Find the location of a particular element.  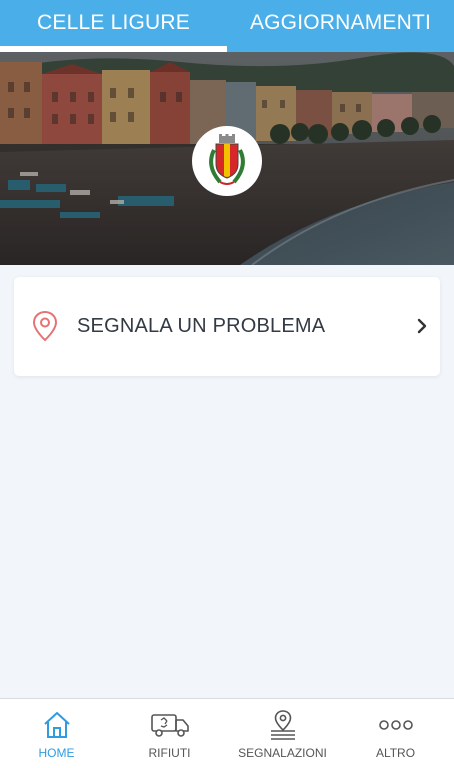

nav-rifiuti: RIFIUTI is located at coordinates (169, 733).